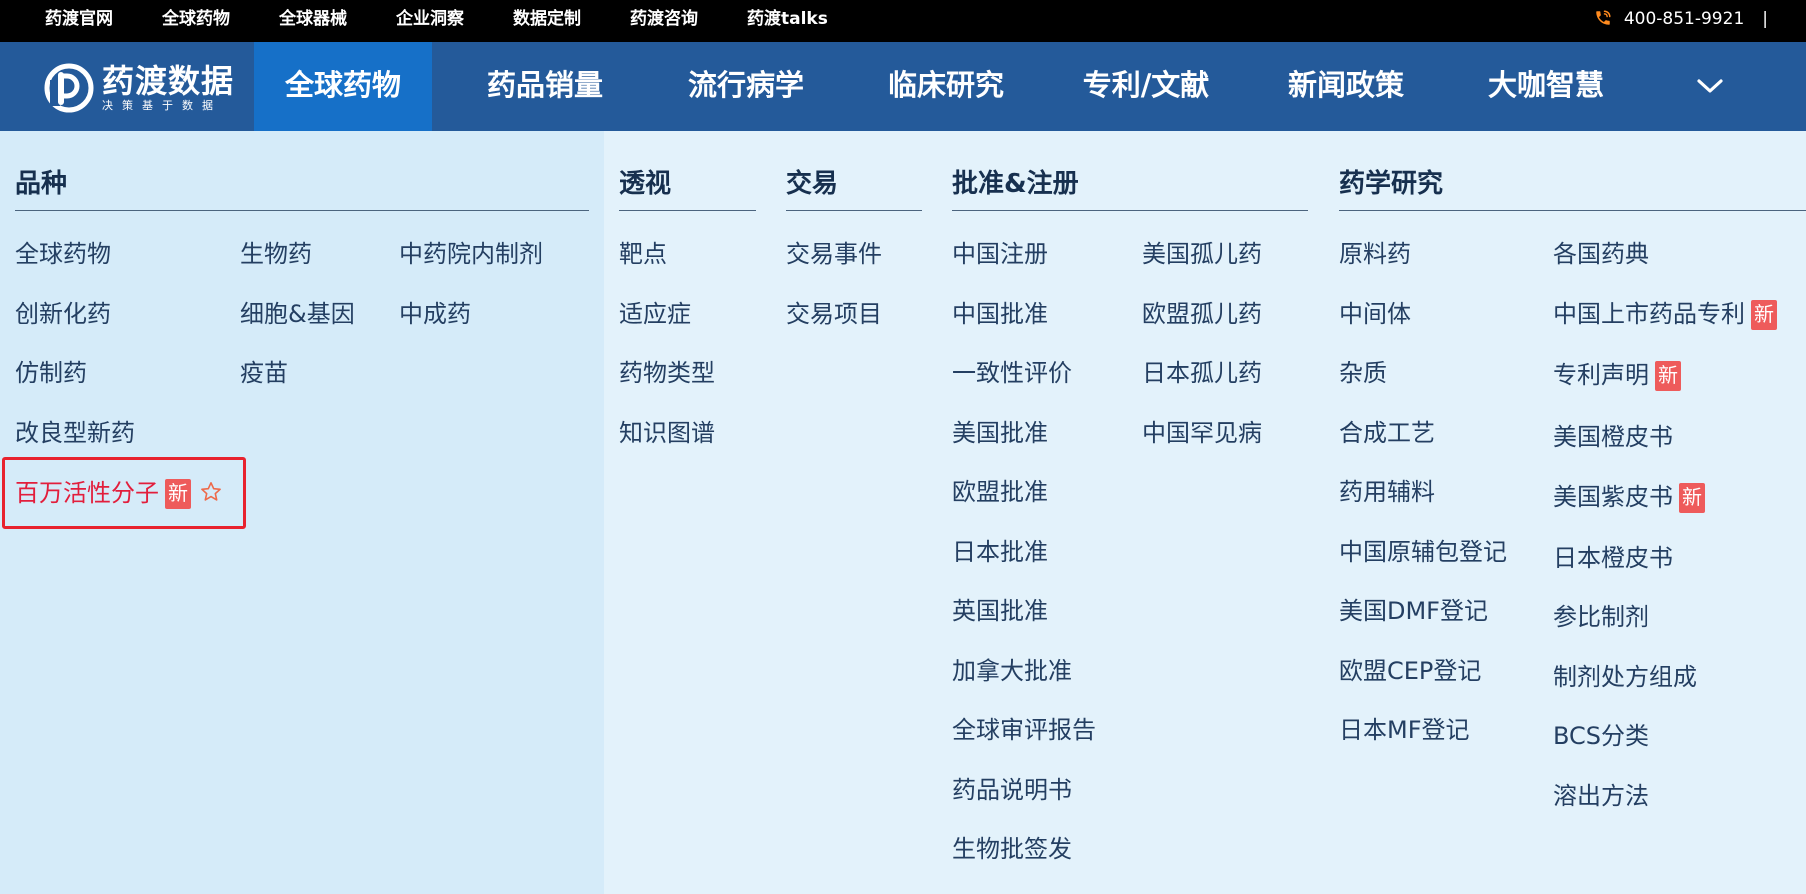  What do you see at coordinates (1601, 617) in the screenshot?
I see `menu-item-reference-preparation: 参比制剂` at bounding box center [1601, 617].